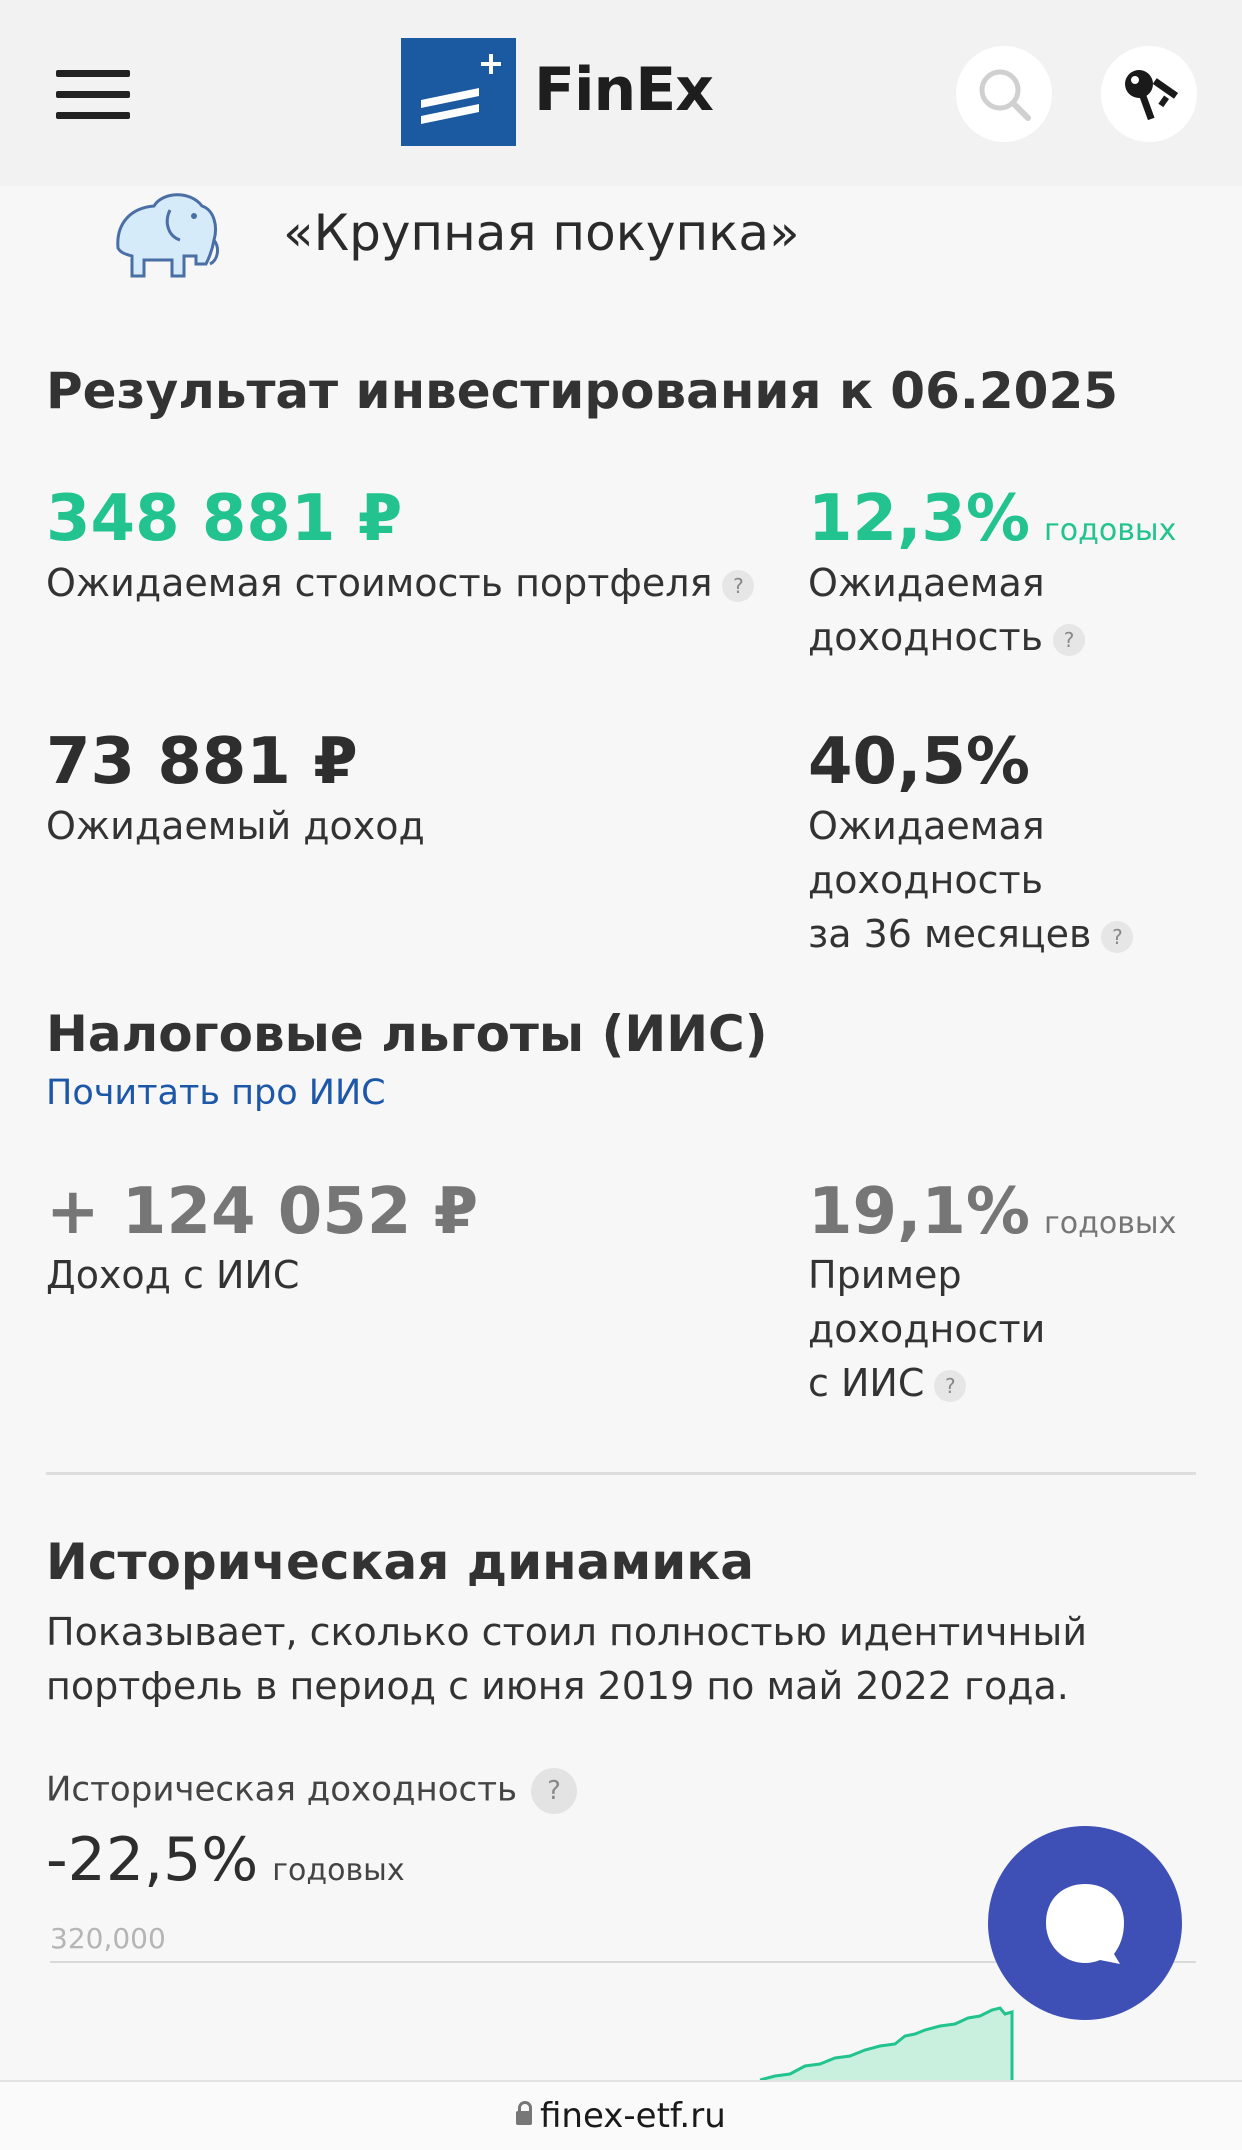 This screenshot has width=1242, height=2150. Describe the element at coordinates (1110, 1223) in the screenshot. I see `iis-yield-unit: годовых` at that location.